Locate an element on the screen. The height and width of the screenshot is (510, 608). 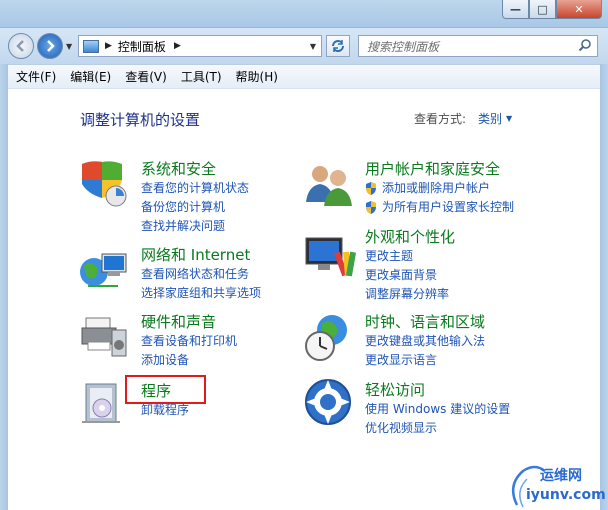
category-title-network-internet: 网络和 Internet is located at coordinates (201, 255).